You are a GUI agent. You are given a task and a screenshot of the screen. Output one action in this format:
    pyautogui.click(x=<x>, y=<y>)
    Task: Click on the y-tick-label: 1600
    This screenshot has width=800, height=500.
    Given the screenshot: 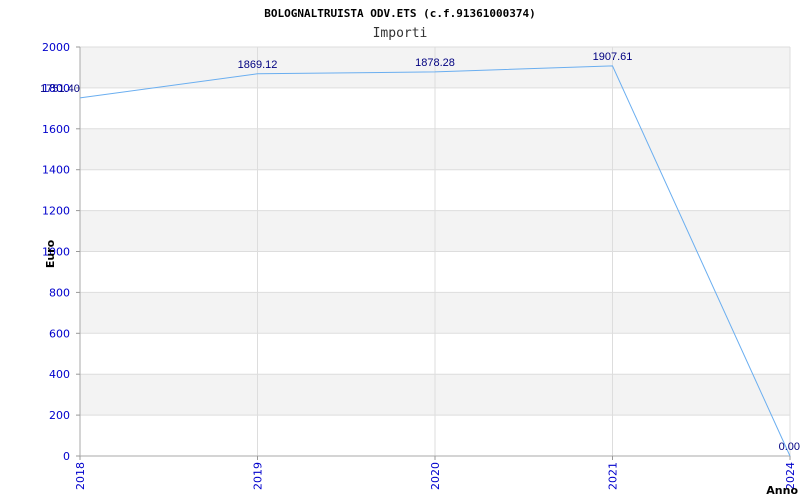 What is the action you would take?
    pyautogui.click(x=56, y=129)
    